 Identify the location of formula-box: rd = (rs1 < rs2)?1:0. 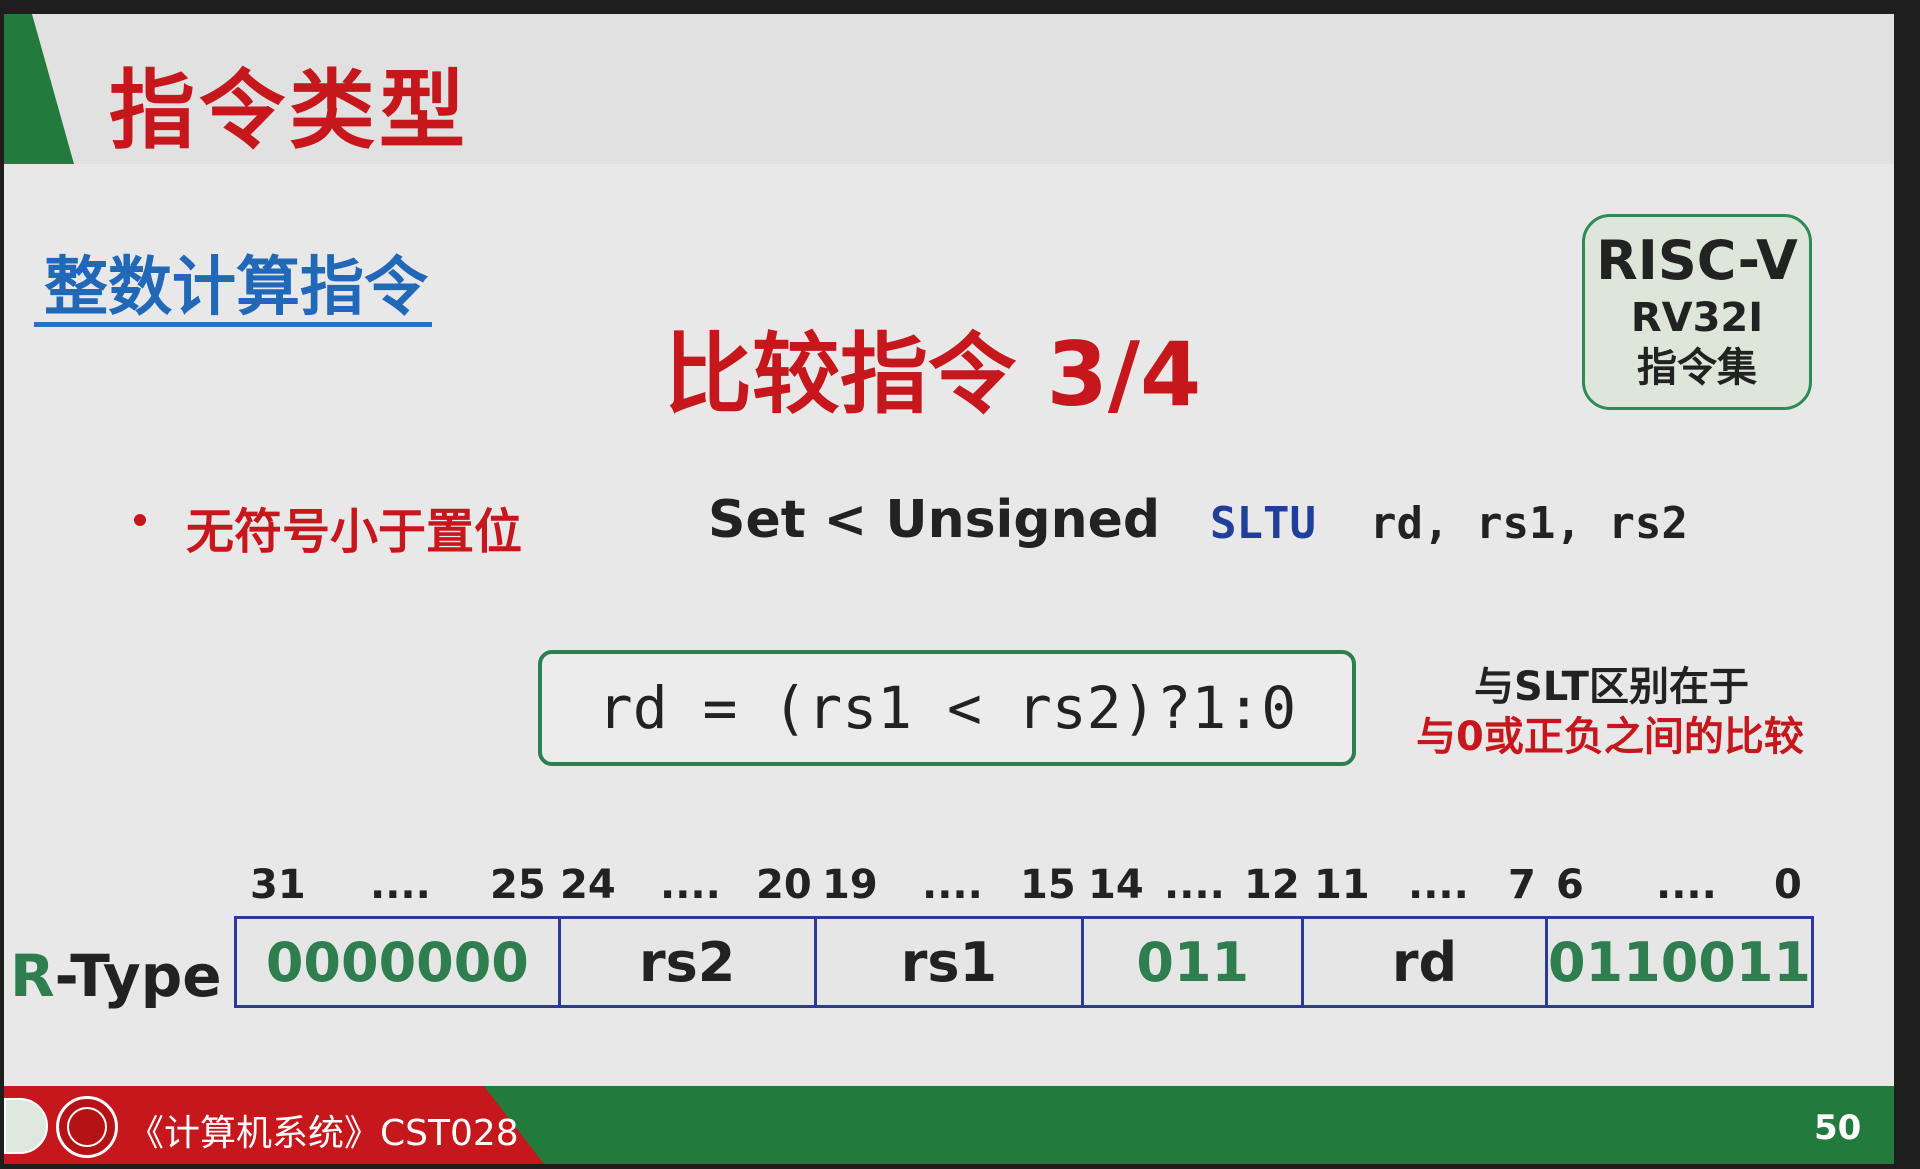
(947, 708).